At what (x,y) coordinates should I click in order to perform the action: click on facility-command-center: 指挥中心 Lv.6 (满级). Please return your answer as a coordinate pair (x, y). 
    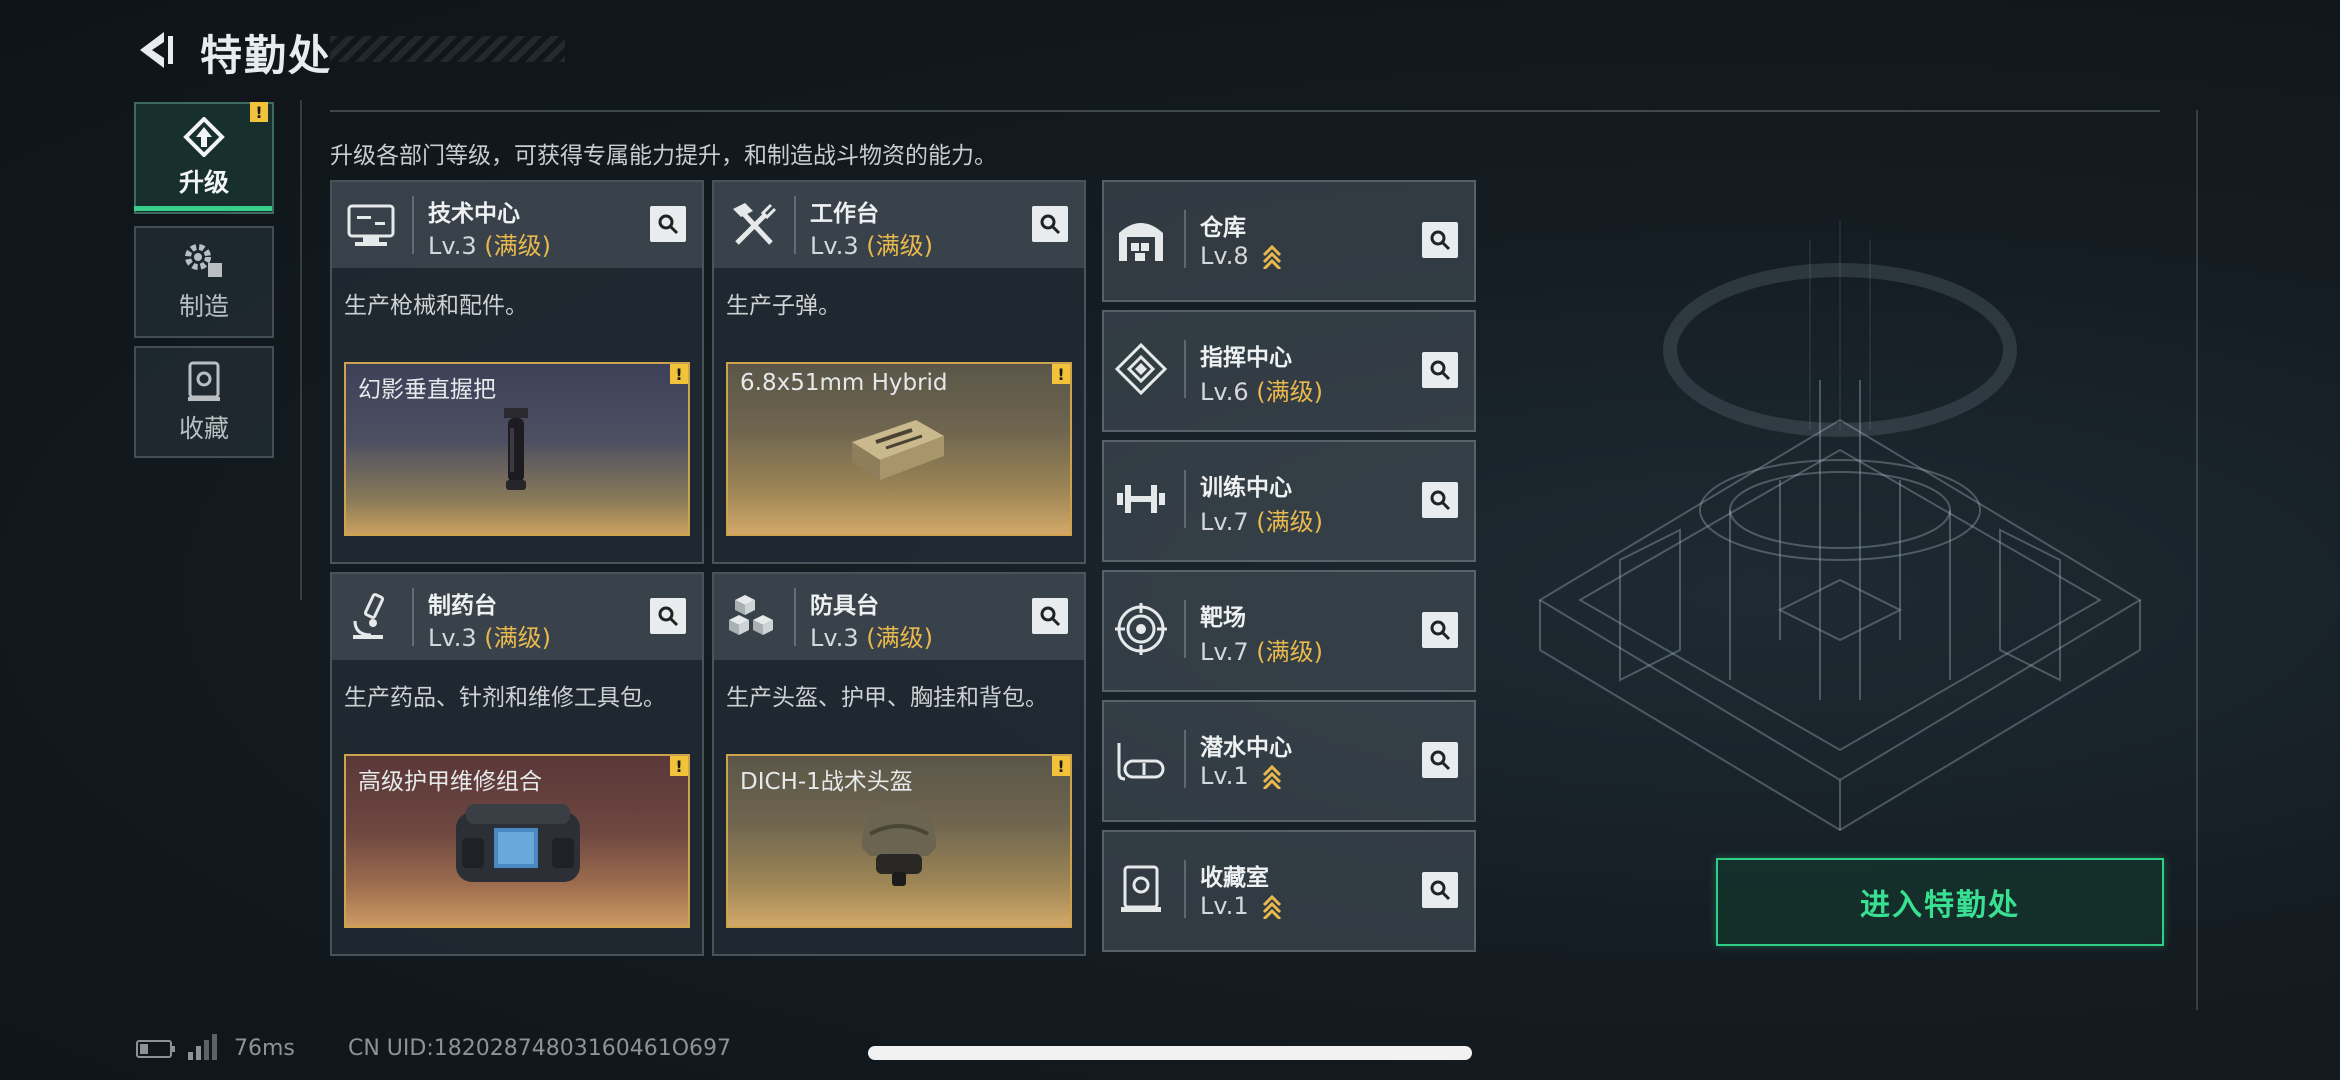
    Looking at the image, I should click on (1289, 371).